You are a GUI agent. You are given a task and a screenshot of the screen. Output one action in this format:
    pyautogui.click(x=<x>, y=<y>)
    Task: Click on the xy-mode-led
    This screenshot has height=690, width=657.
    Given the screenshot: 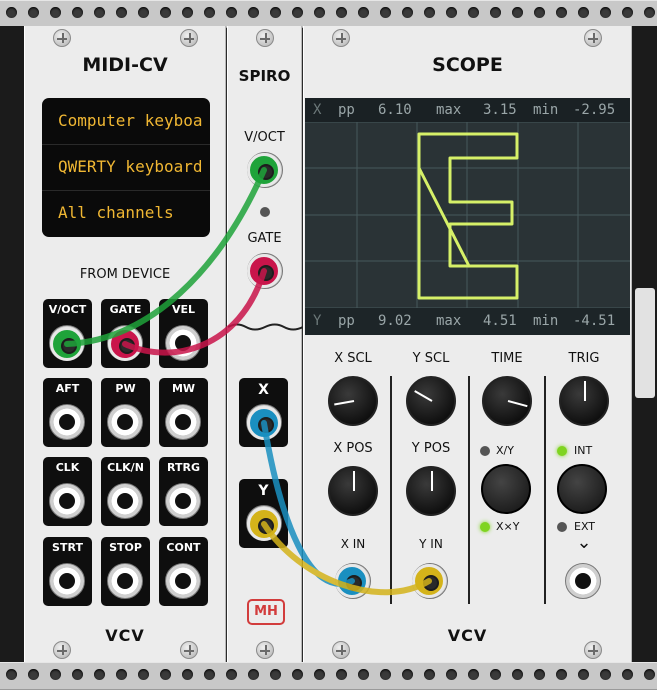 What is the action you would take?
    pyautogui.click(x=485, y=451)
    